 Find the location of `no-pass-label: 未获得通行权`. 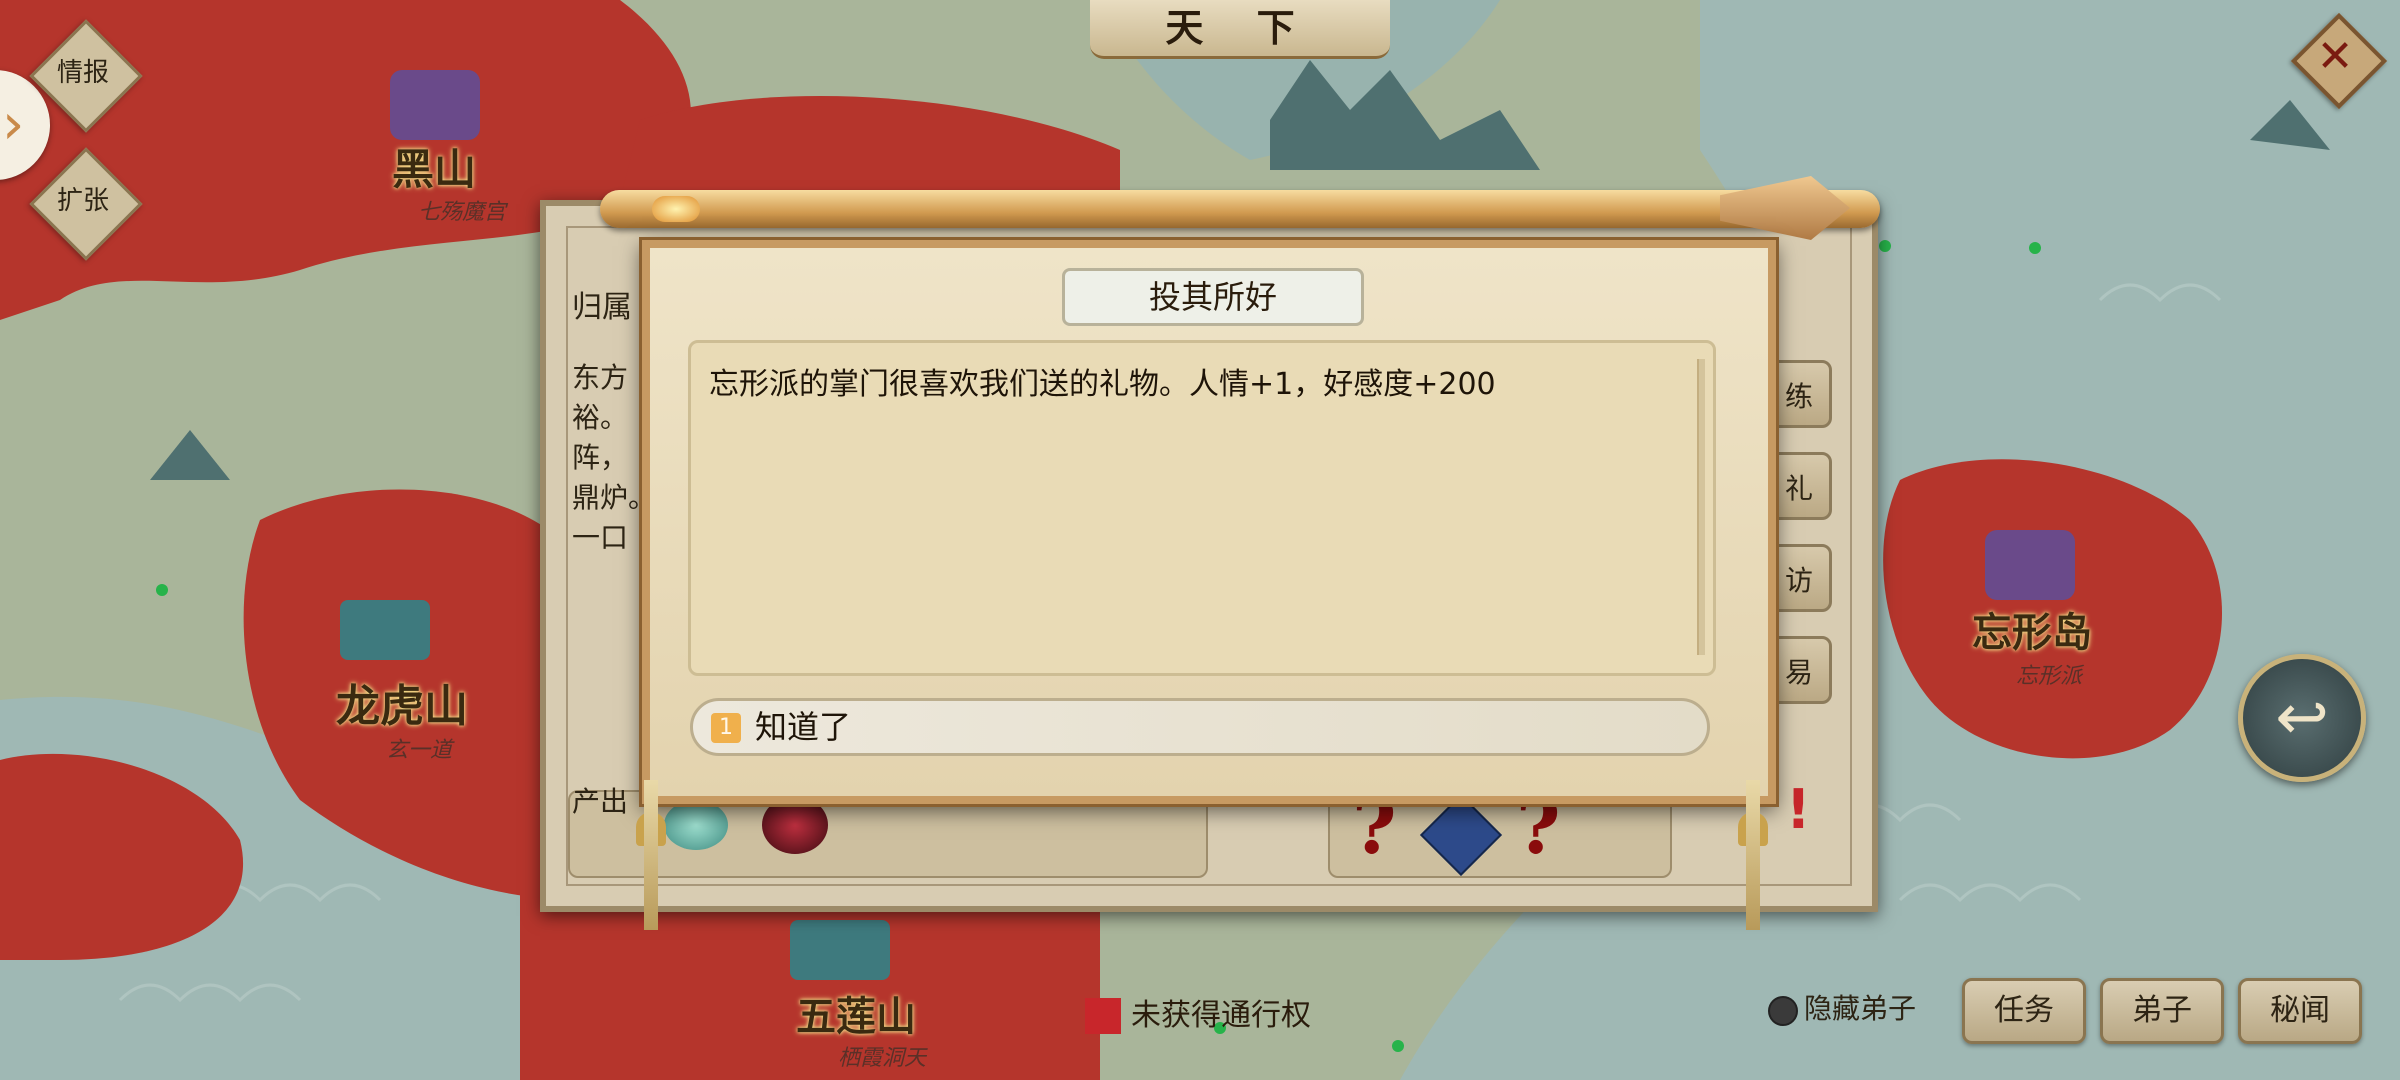

no-pass-label: 未获得通行权 is located at coordinates (1221, 1015).